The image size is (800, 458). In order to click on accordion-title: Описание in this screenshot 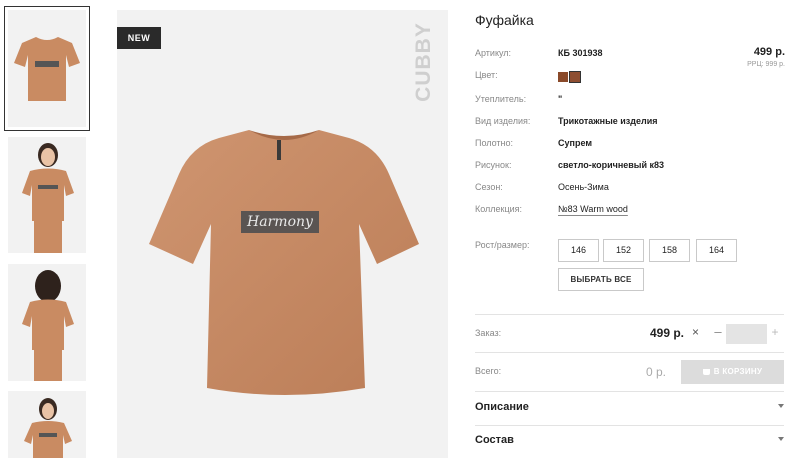, I will do `click(502, 407)`.